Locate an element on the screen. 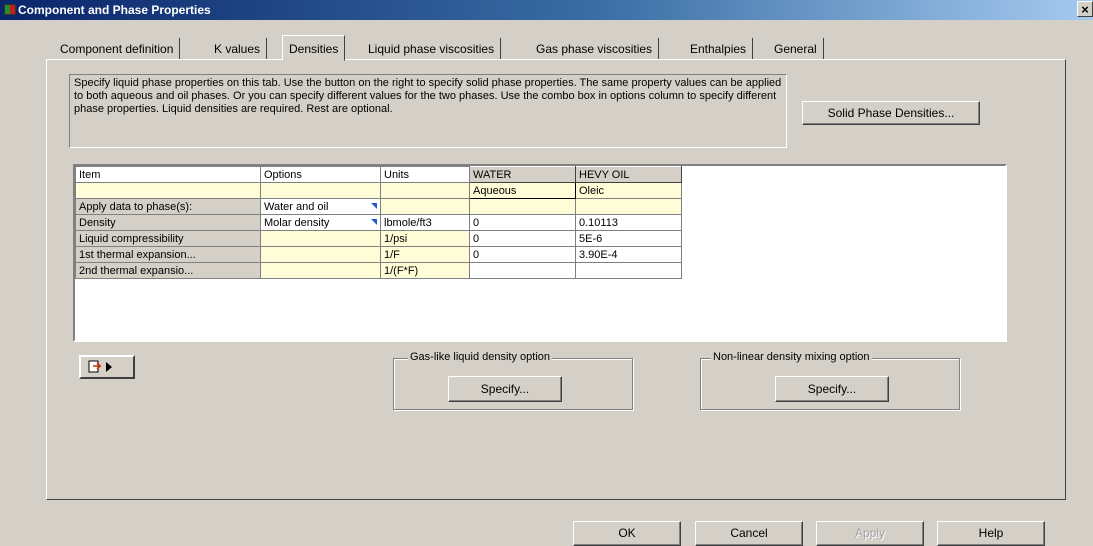  tab-enthalpies: Enthalpies is located at coordinates (719, 49).